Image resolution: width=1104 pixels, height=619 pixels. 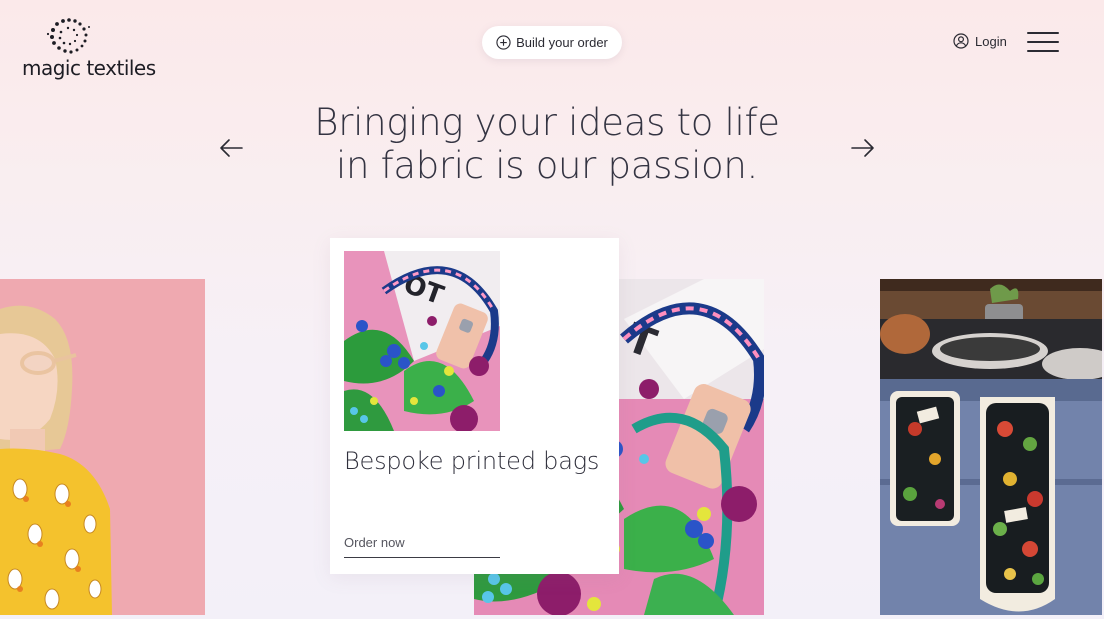 What do you see at coordinates (961, 41) in the screenshot?
I see `user-circle-icon` at bounding box center [961, 41].